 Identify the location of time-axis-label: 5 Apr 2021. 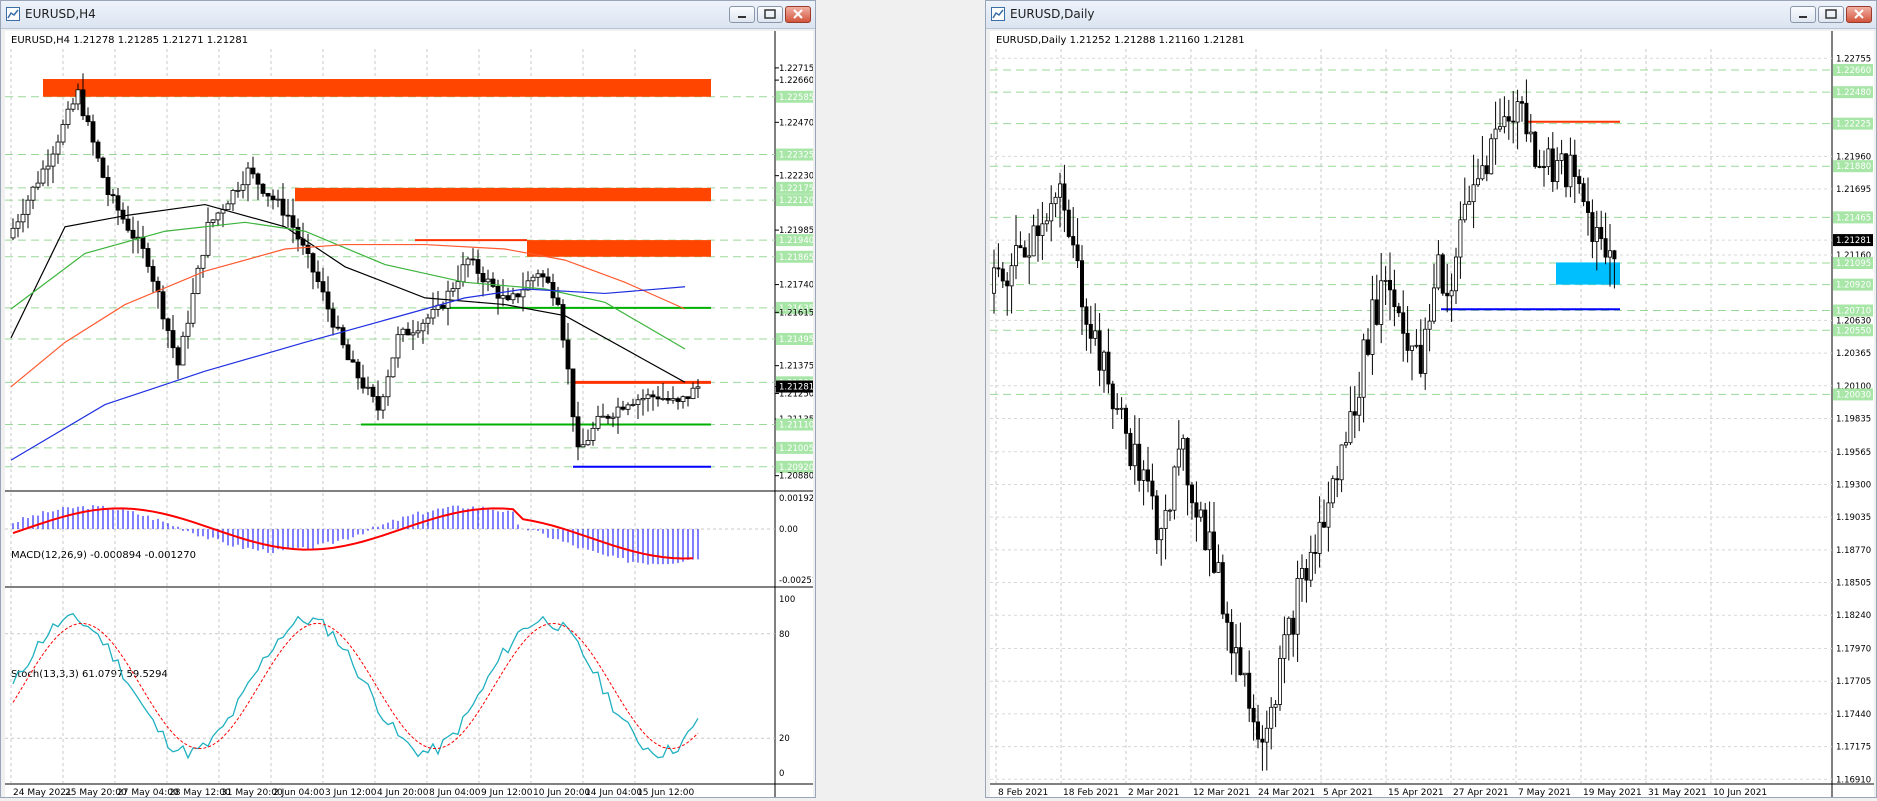
(1348, 792).